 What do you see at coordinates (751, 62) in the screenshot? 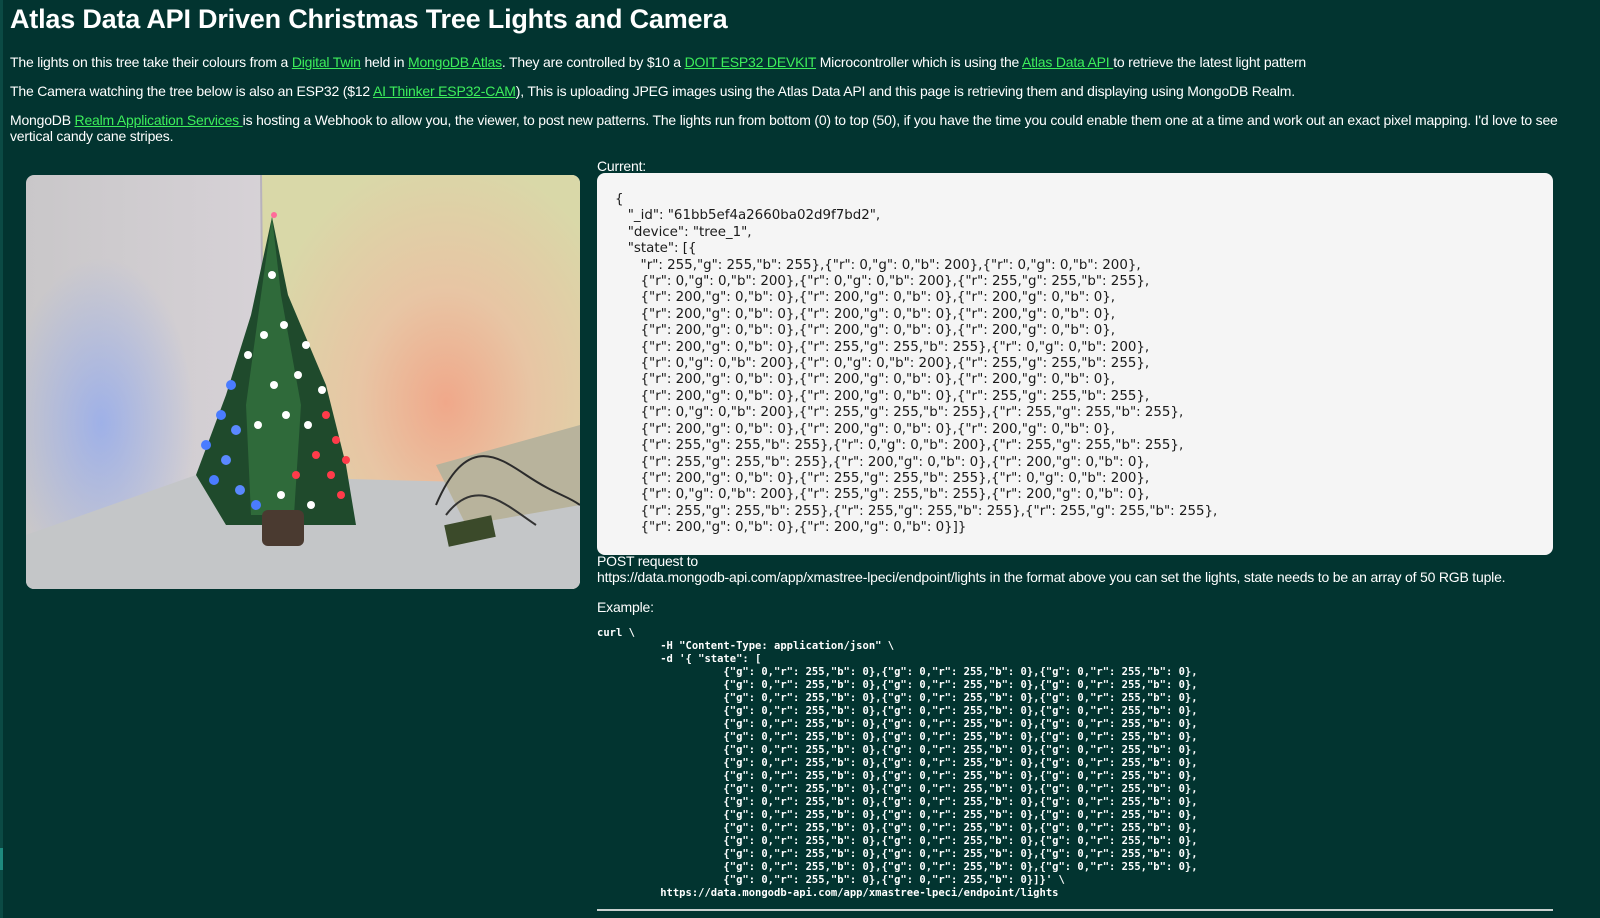
I see `doit-esp32-devkit-link: DOIT ESP32 DEVKIT` at bounding box center [751, 62].